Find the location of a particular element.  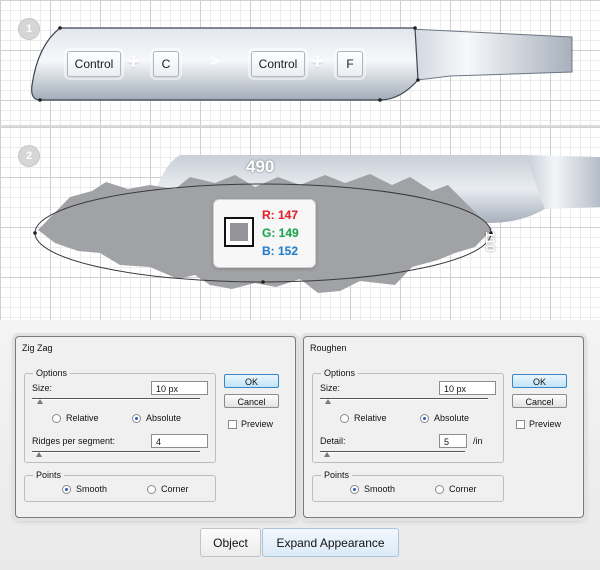

height-label: 110 is located at coordinates (490, 241).